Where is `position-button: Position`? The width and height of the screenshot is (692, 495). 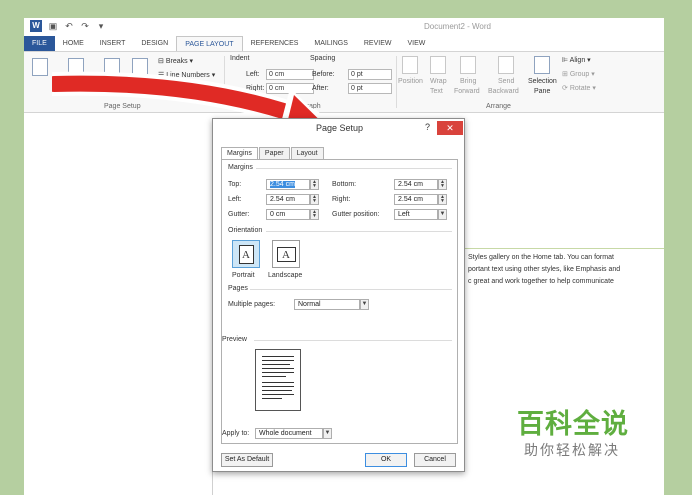
position-button: Position is located at coordinates (410, 81).